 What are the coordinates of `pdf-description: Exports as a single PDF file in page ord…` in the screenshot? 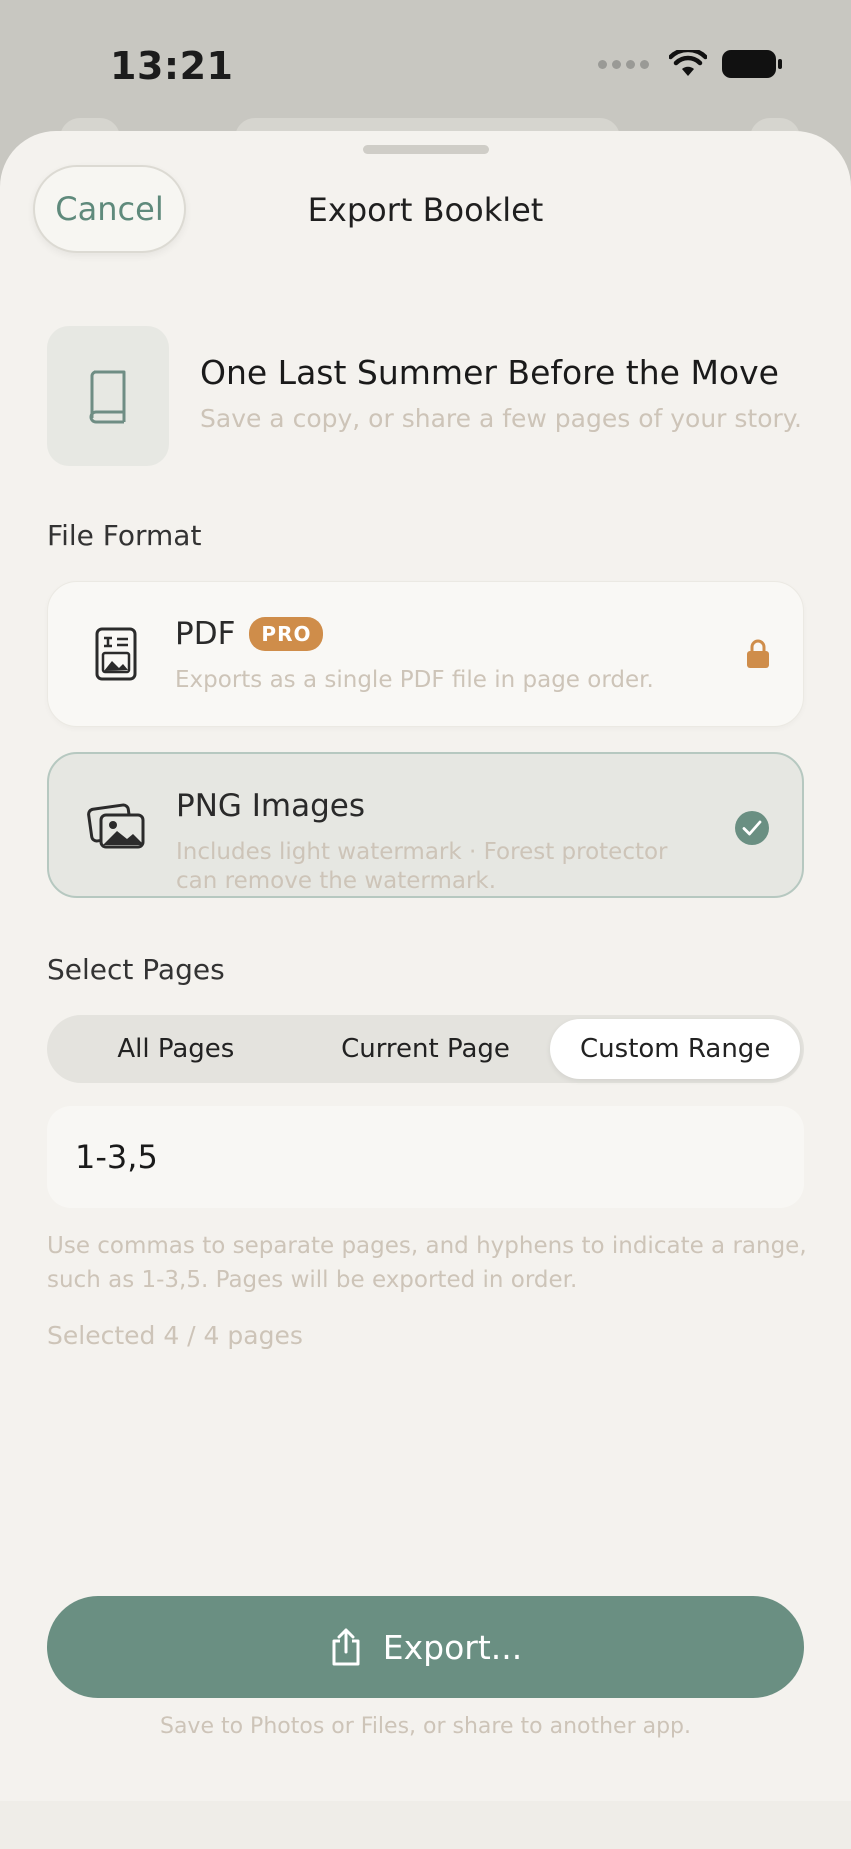 It's located at (414, 680).